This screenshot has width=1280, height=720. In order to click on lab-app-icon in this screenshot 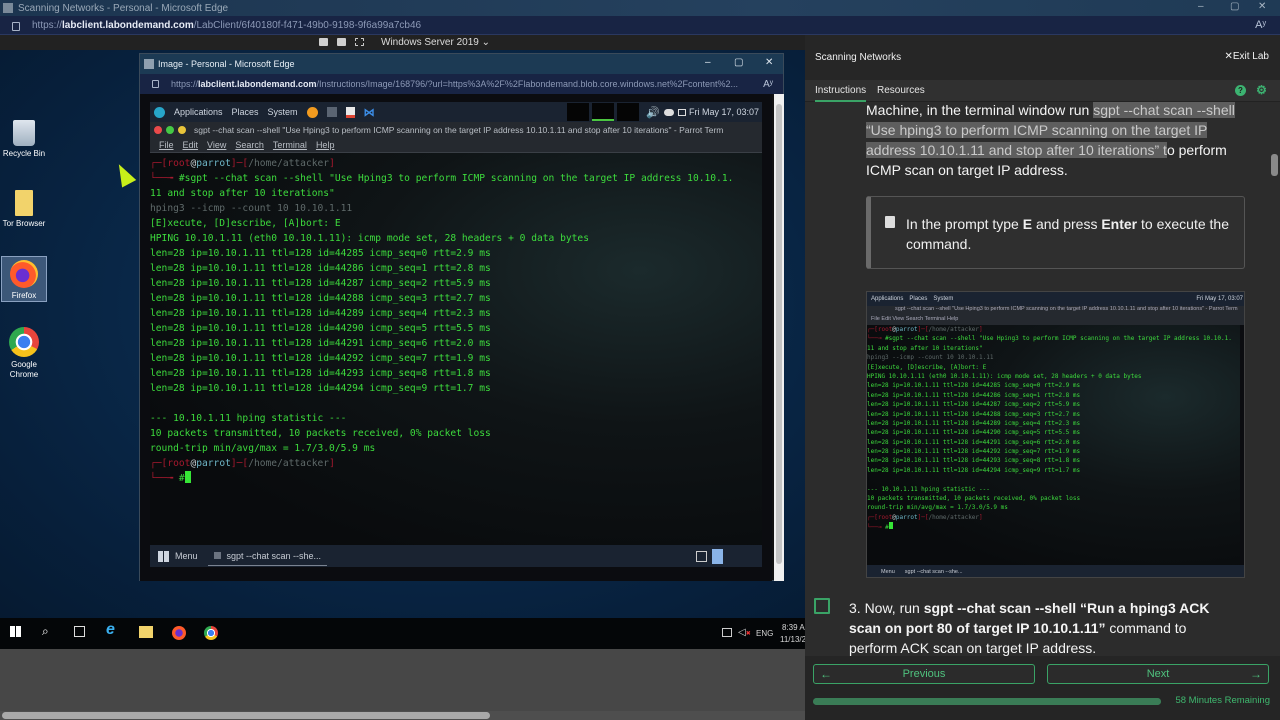, I will do `click(8, 8)`.